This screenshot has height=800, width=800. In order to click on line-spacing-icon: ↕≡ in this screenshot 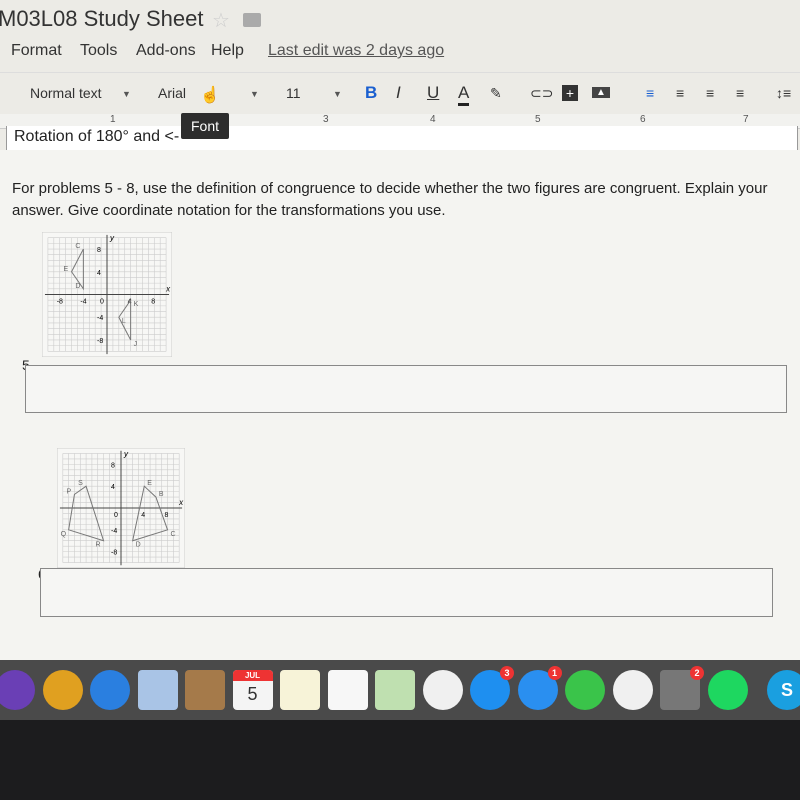, I will do `click(783, 93)`.